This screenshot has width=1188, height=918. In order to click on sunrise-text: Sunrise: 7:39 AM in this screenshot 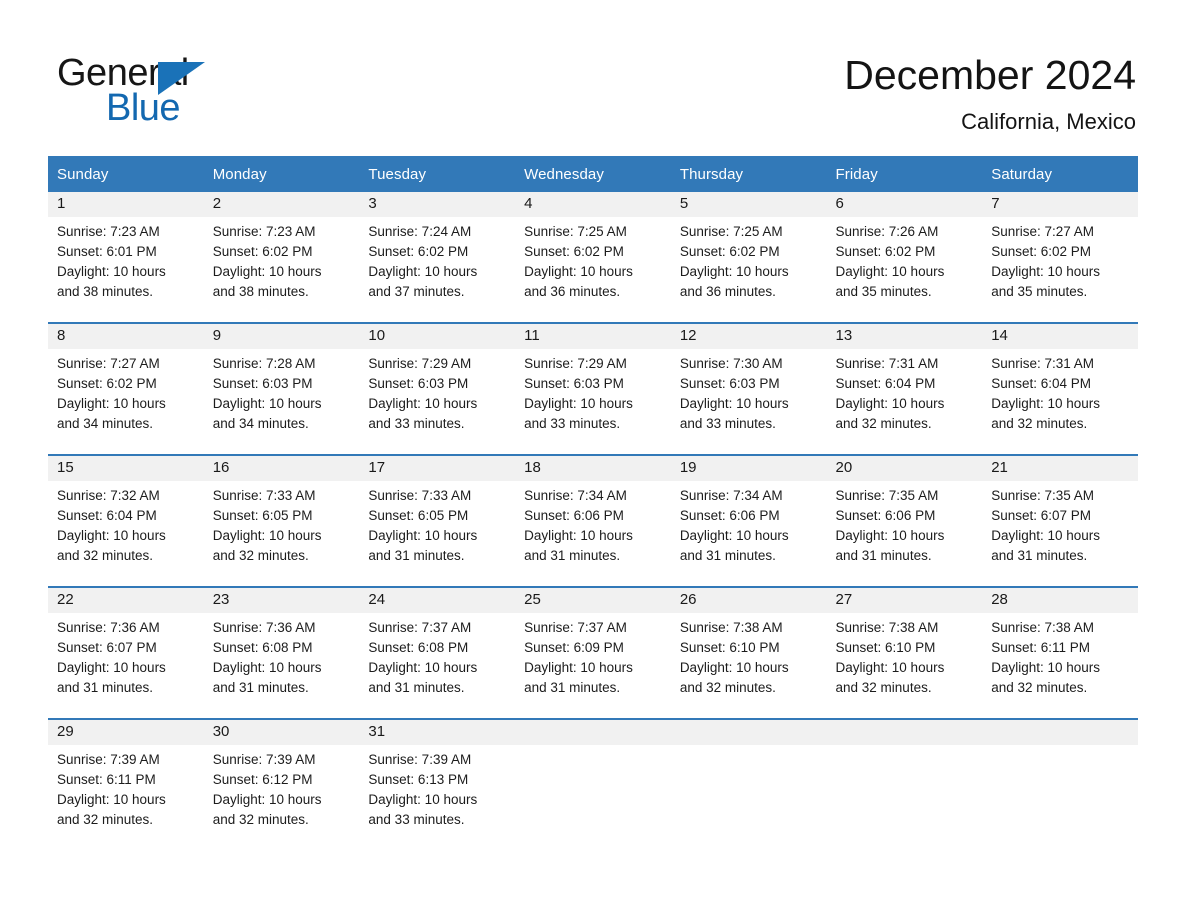, I will do `click(264, 759)`.